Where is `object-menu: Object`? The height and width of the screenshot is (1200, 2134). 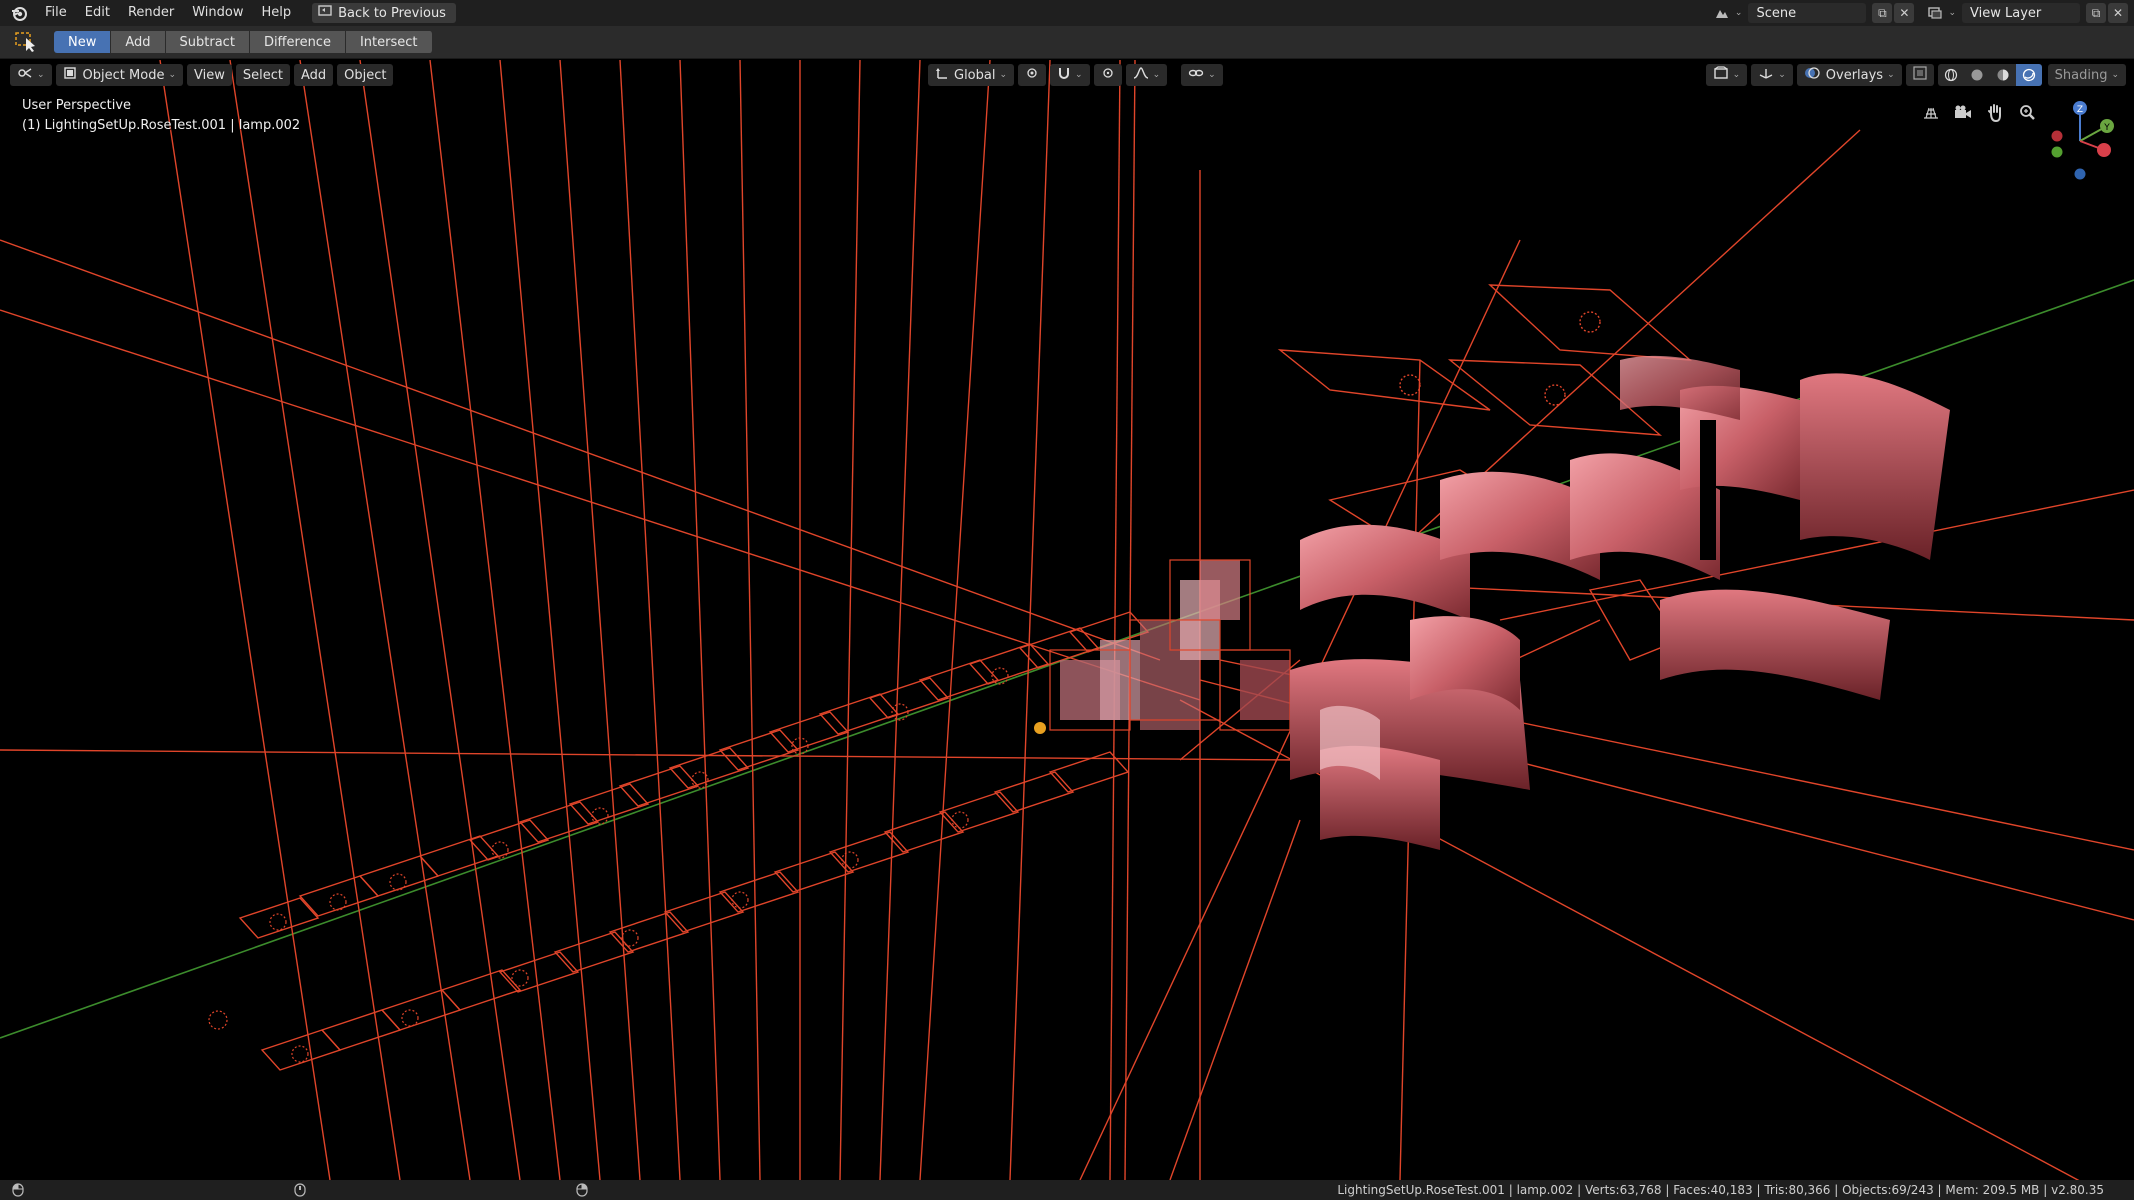
object-menu: Object is located at coordinates (365, 75).